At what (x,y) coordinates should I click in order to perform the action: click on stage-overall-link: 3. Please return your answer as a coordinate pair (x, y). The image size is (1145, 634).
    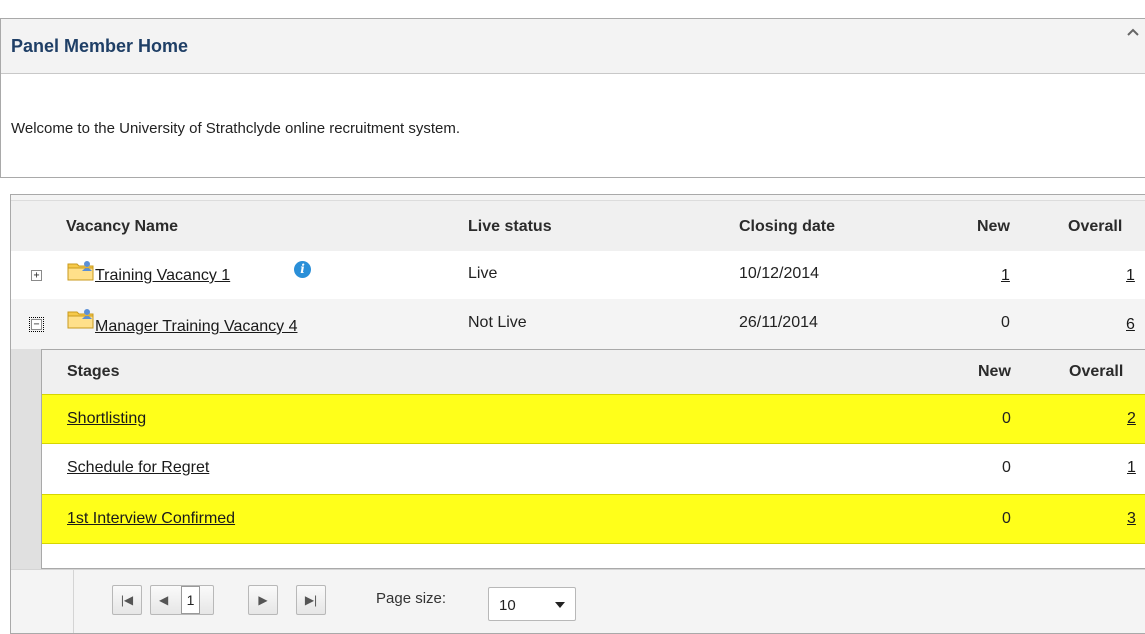
    Looking at the image, I should click on (1131, 519).